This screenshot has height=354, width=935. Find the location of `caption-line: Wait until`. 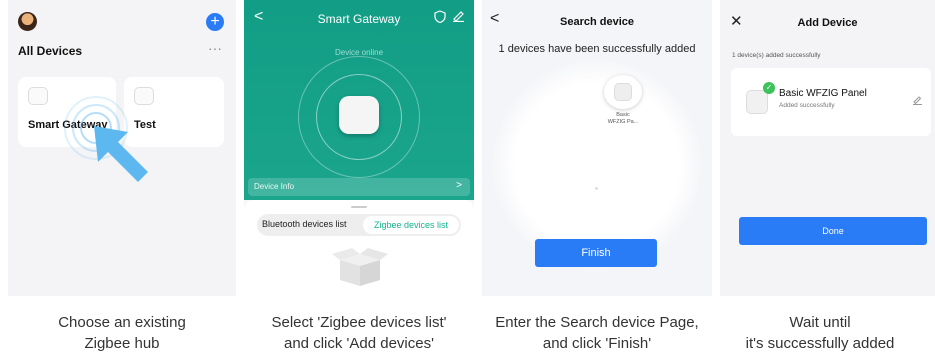

caption-line: Wait until is located at coordinates (820, 322).